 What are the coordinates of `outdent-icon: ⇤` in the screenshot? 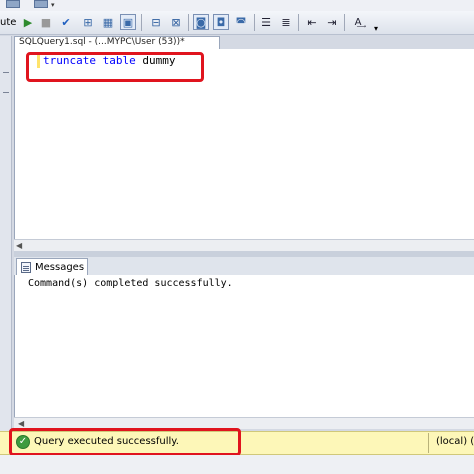 It's located at (312, 22).